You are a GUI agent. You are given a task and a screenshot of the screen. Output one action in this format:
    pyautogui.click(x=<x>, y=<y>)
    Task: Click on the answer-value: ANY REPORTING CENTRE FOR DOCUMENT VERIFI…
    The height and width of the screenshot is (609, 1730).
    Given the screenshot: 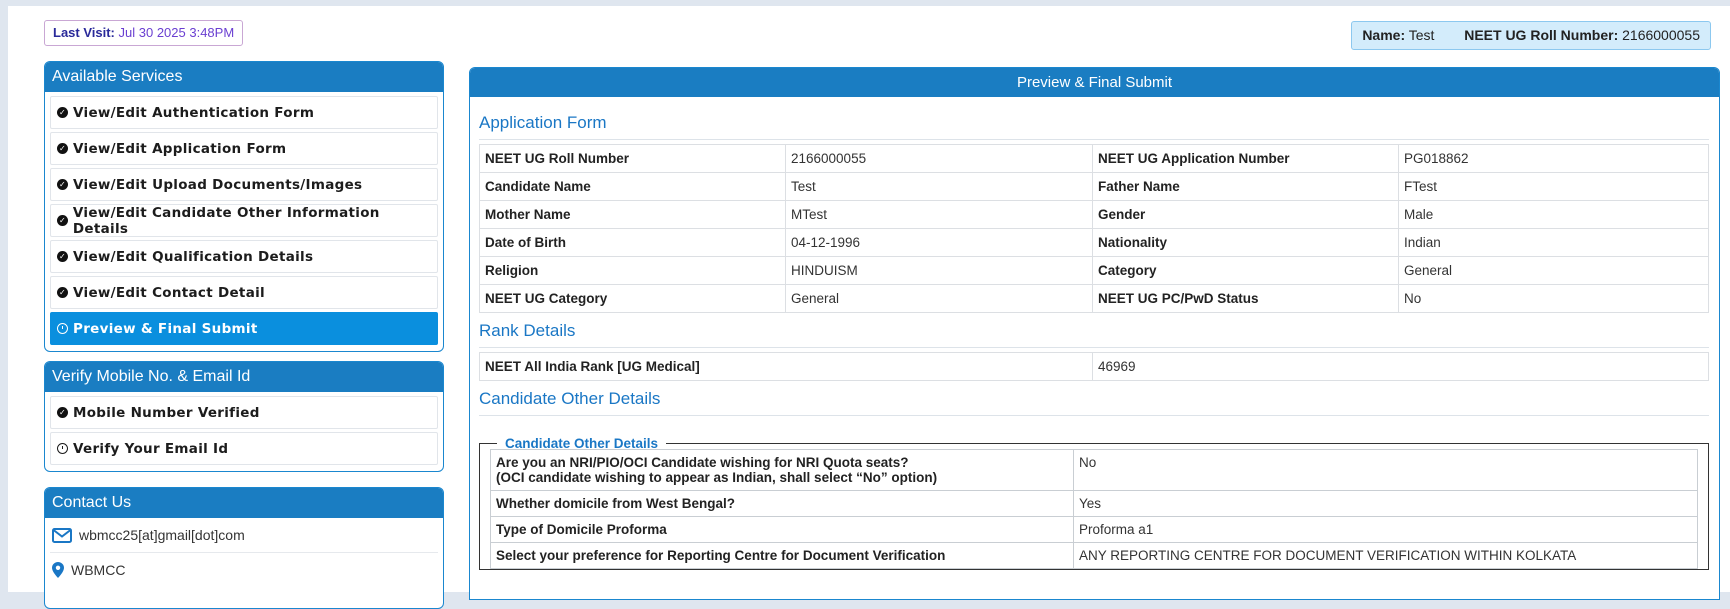 What is the action you would take?
    pyautogui.click(x=1385, y=555)
    